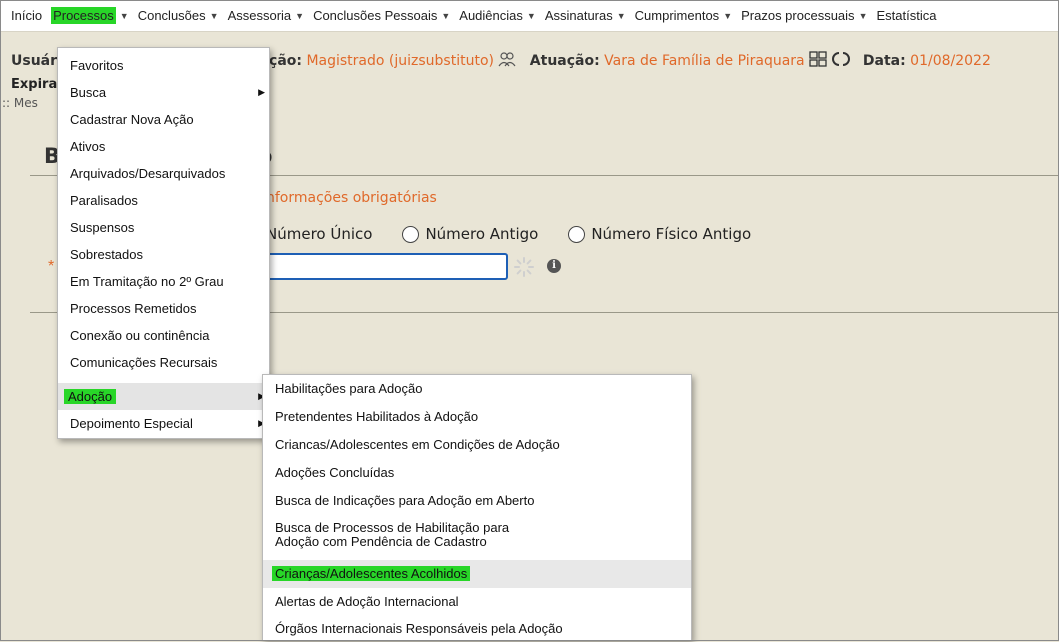 The image size is (1059, 642). I want to click on radio-label: Número Antigo, so click(482, 234).